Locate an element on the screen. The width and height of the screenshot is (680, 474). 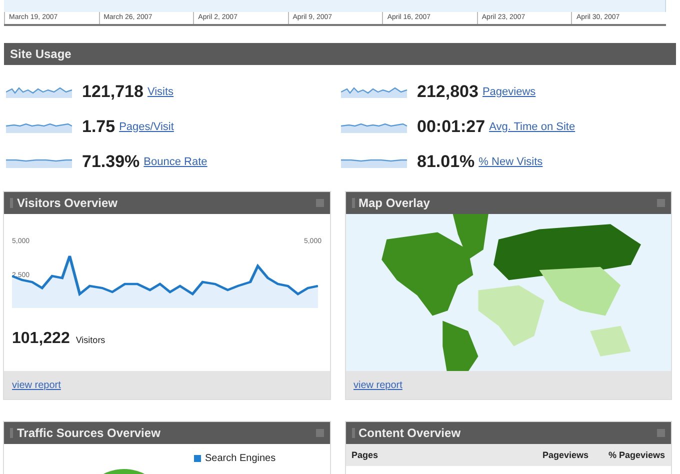
metric-value: 71.39% is located at coordinates (111, 162).